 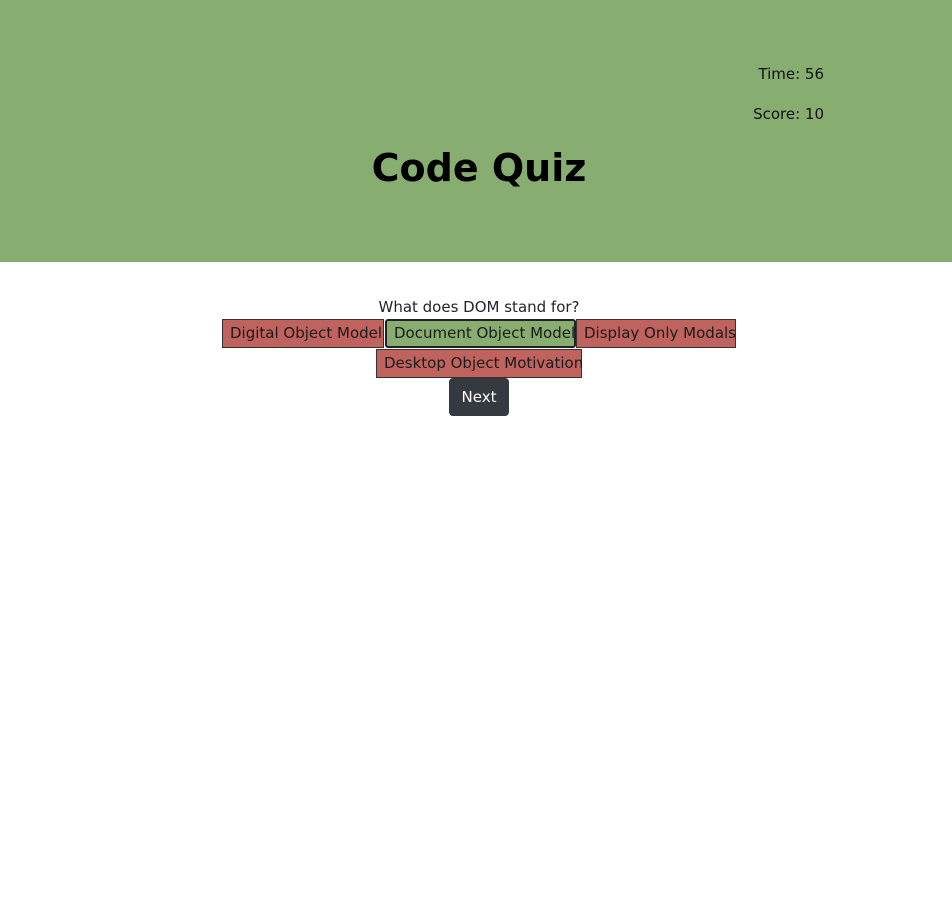 I want to click on answer-button-4: Desktop Object Motivation, so click(x=479, y=363).